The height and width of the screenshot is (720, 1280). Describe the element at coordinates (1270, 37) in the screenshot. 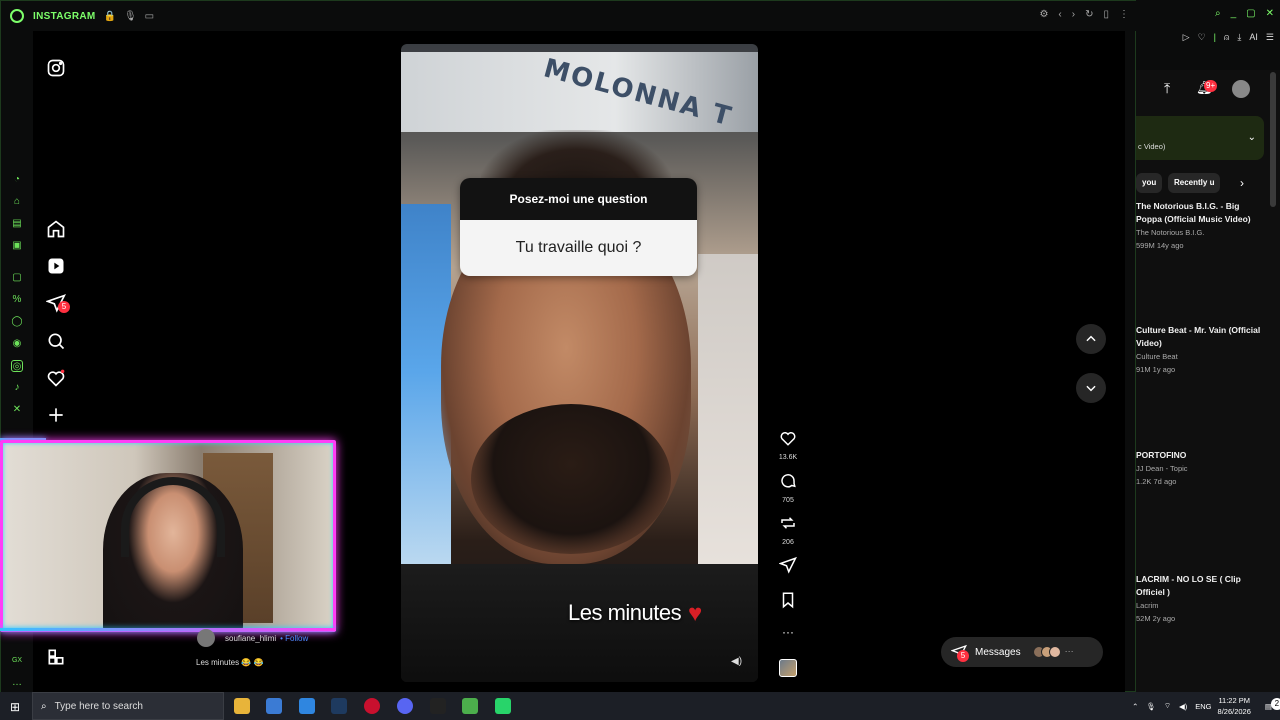

I see `menu-icon: ☰` at that location.